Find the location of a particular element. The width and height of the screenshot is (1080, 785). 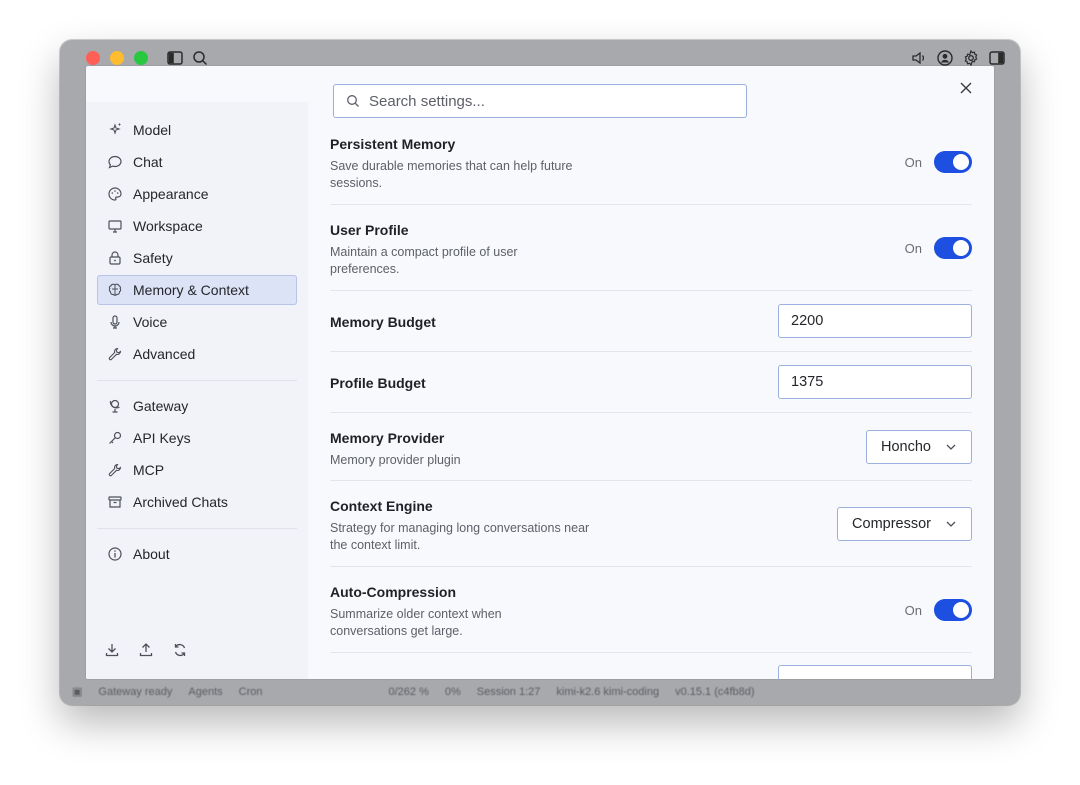

download-icon is located at coordinates (112, 650).